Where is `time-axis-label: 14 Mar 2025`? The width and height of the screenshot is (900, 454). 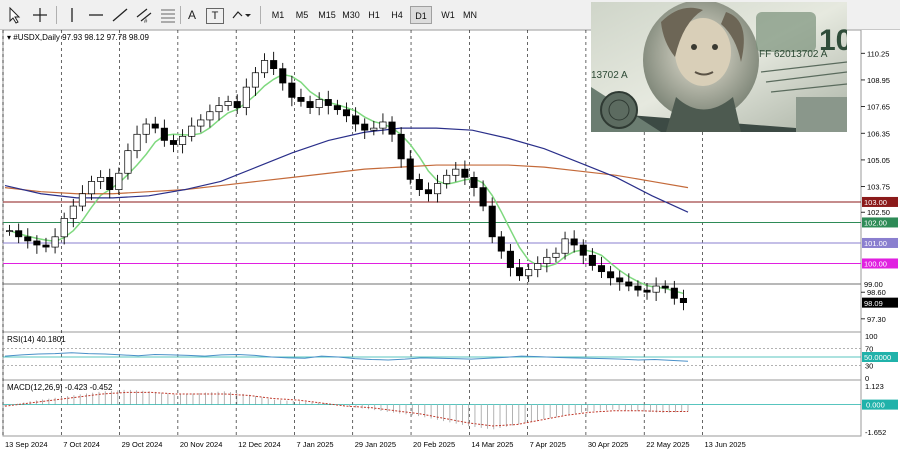 time-axis-label: 14 Mar 2025 is located at coordinates (492, 444).